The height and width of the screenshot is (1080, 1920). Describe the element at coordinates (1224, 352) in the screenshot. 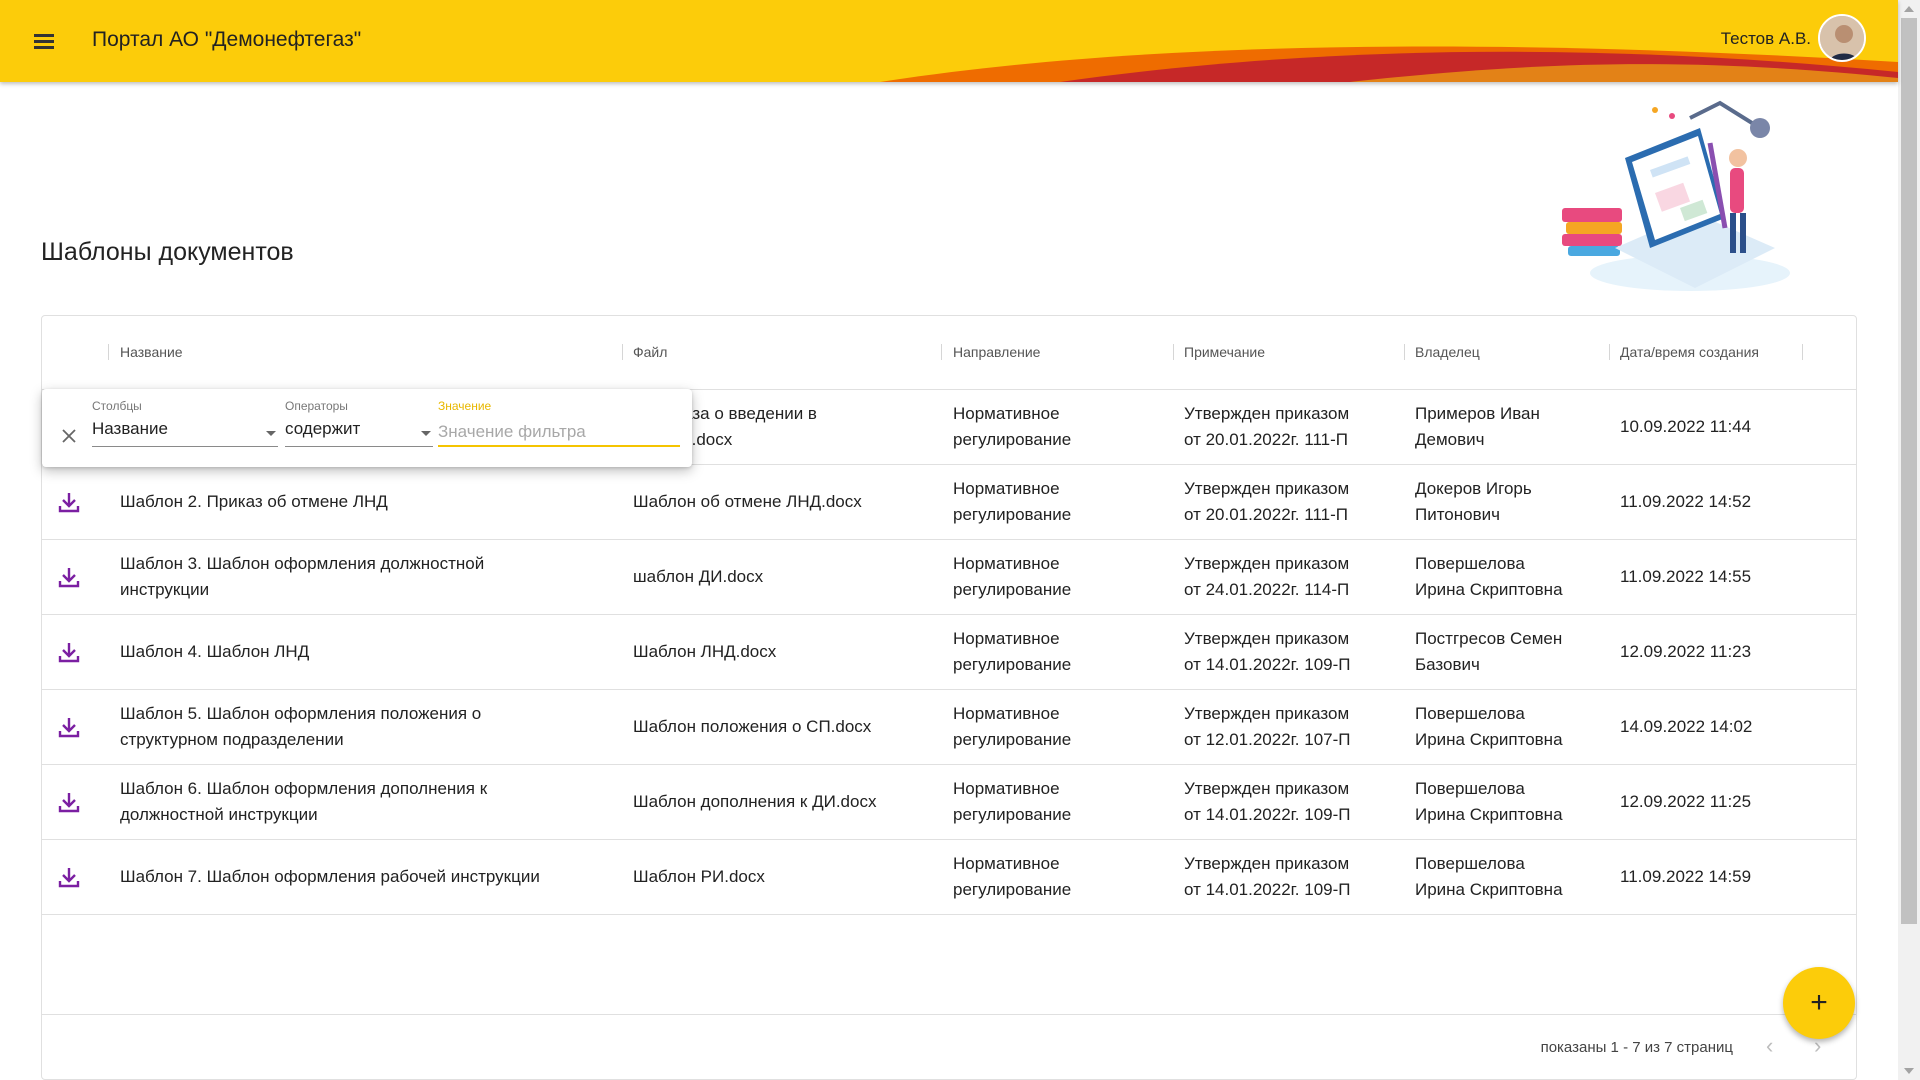

I see `column-header-note: Примечание` at that location.